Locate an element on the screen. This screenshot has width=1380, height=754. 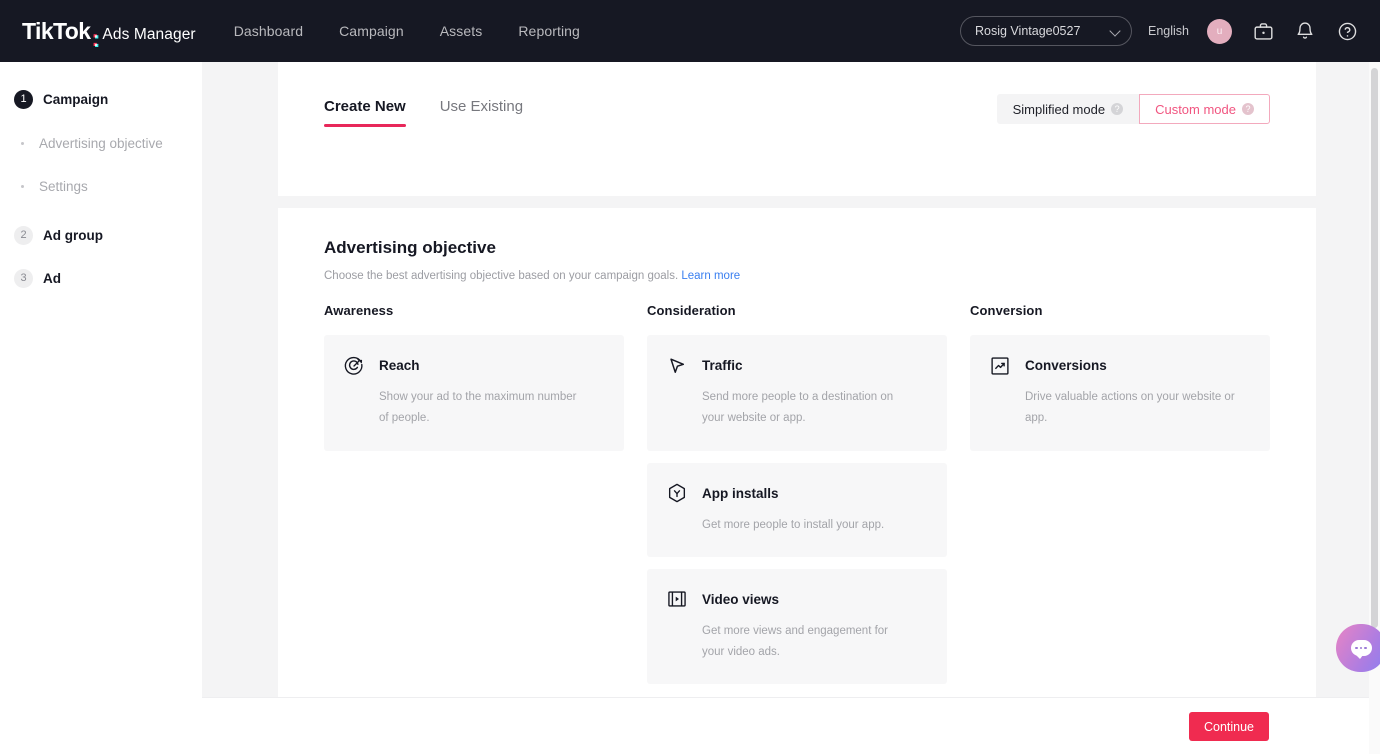
objective-card-title: Traffic is located at coordinates (722, 365).